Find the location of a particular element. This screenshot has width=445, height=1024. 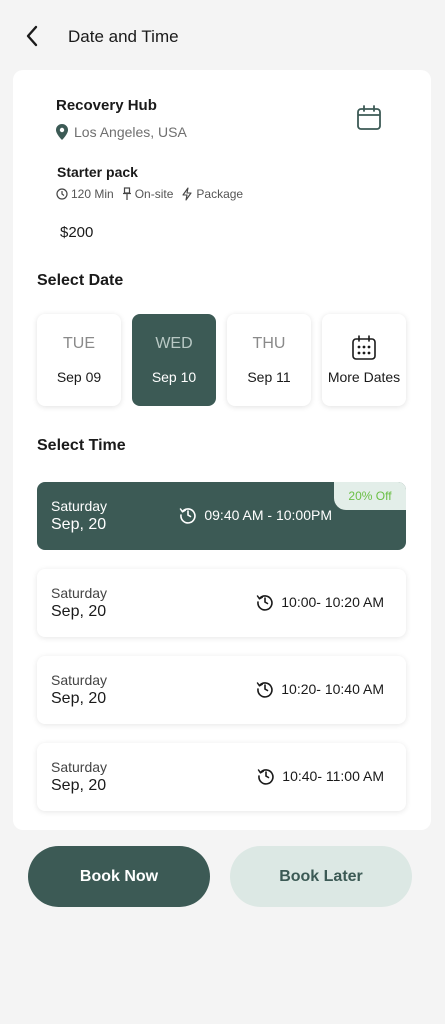

calendar-icon is located at coordinates (369, 117).